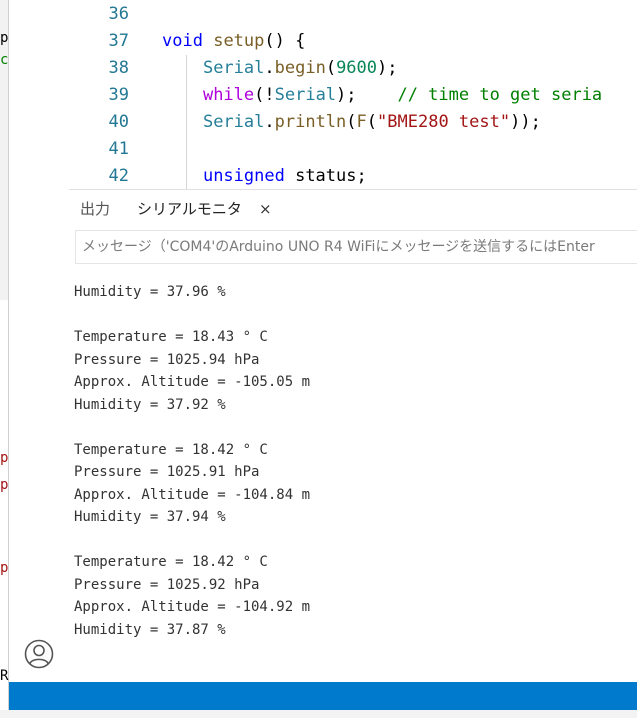  I want to click on tab-serial-monitor: シリアルモニタ, so click(189, 209).